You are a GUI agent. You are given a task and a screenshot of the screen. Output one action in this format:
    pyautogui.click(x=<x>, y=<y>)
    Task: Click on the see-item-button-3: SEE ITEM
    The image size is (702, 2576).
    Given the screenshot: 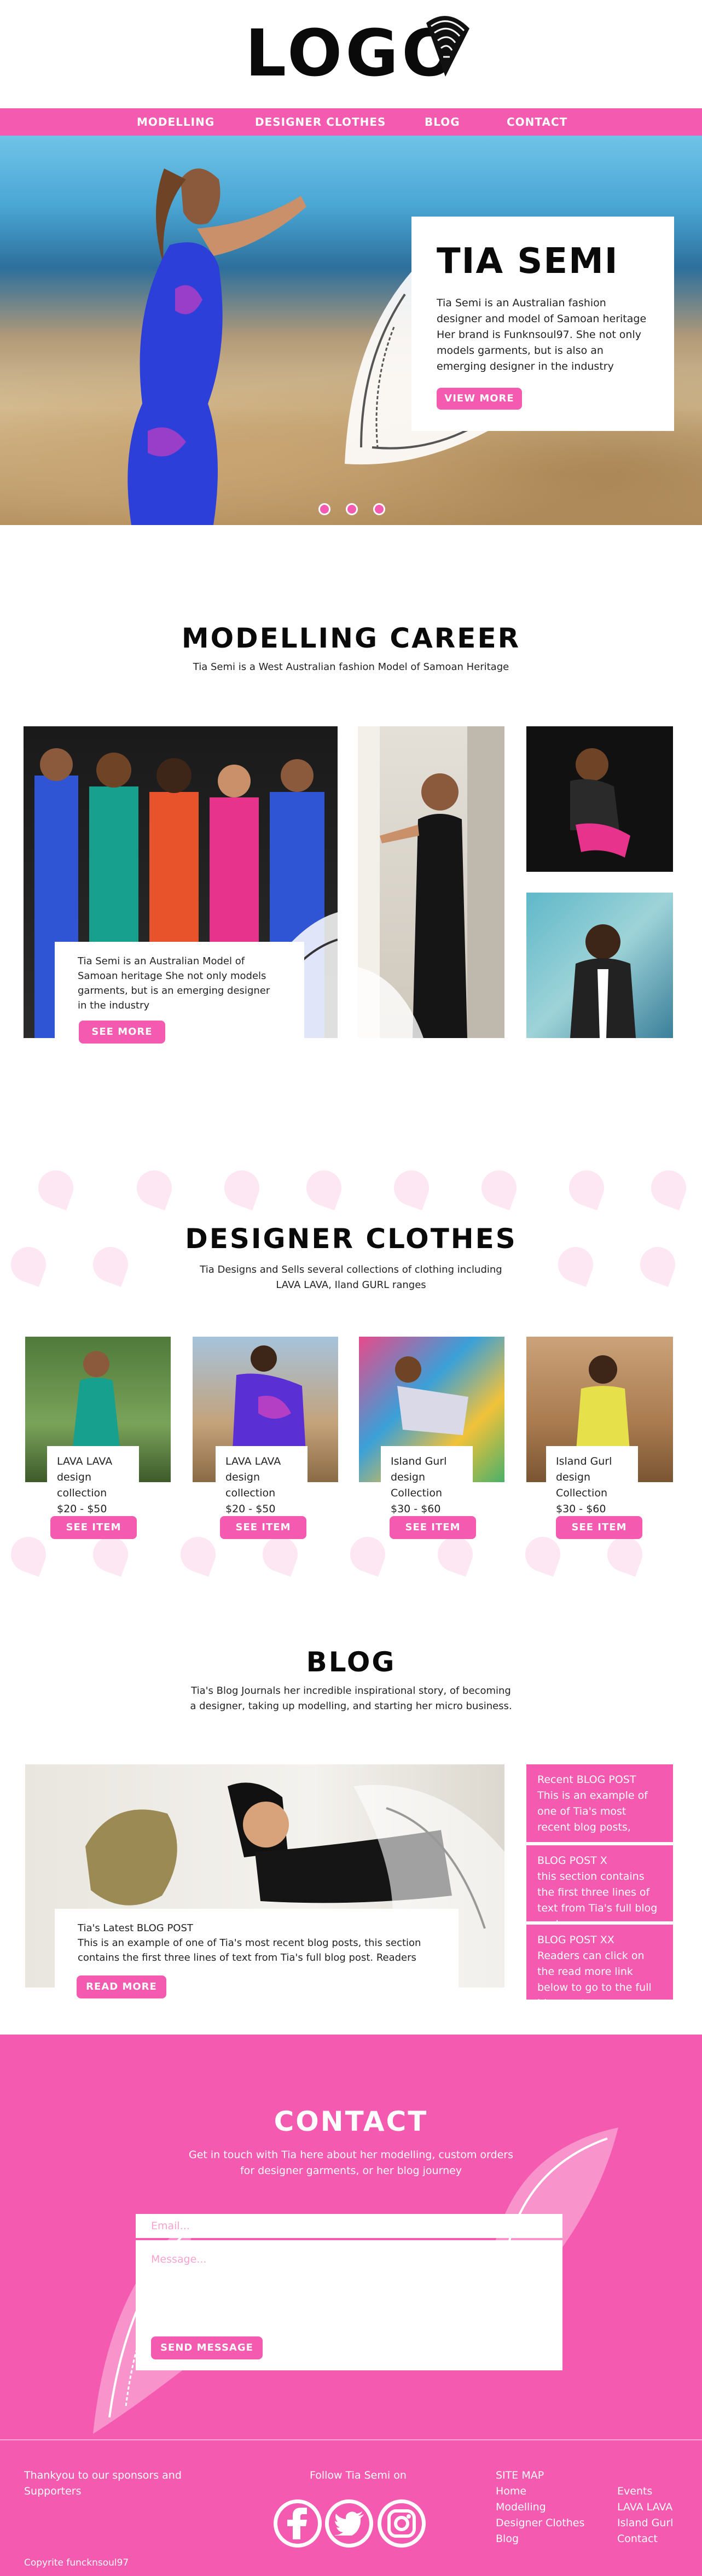 What is the action you would take?
    pyautogui.click(x=433, y=1527)
    